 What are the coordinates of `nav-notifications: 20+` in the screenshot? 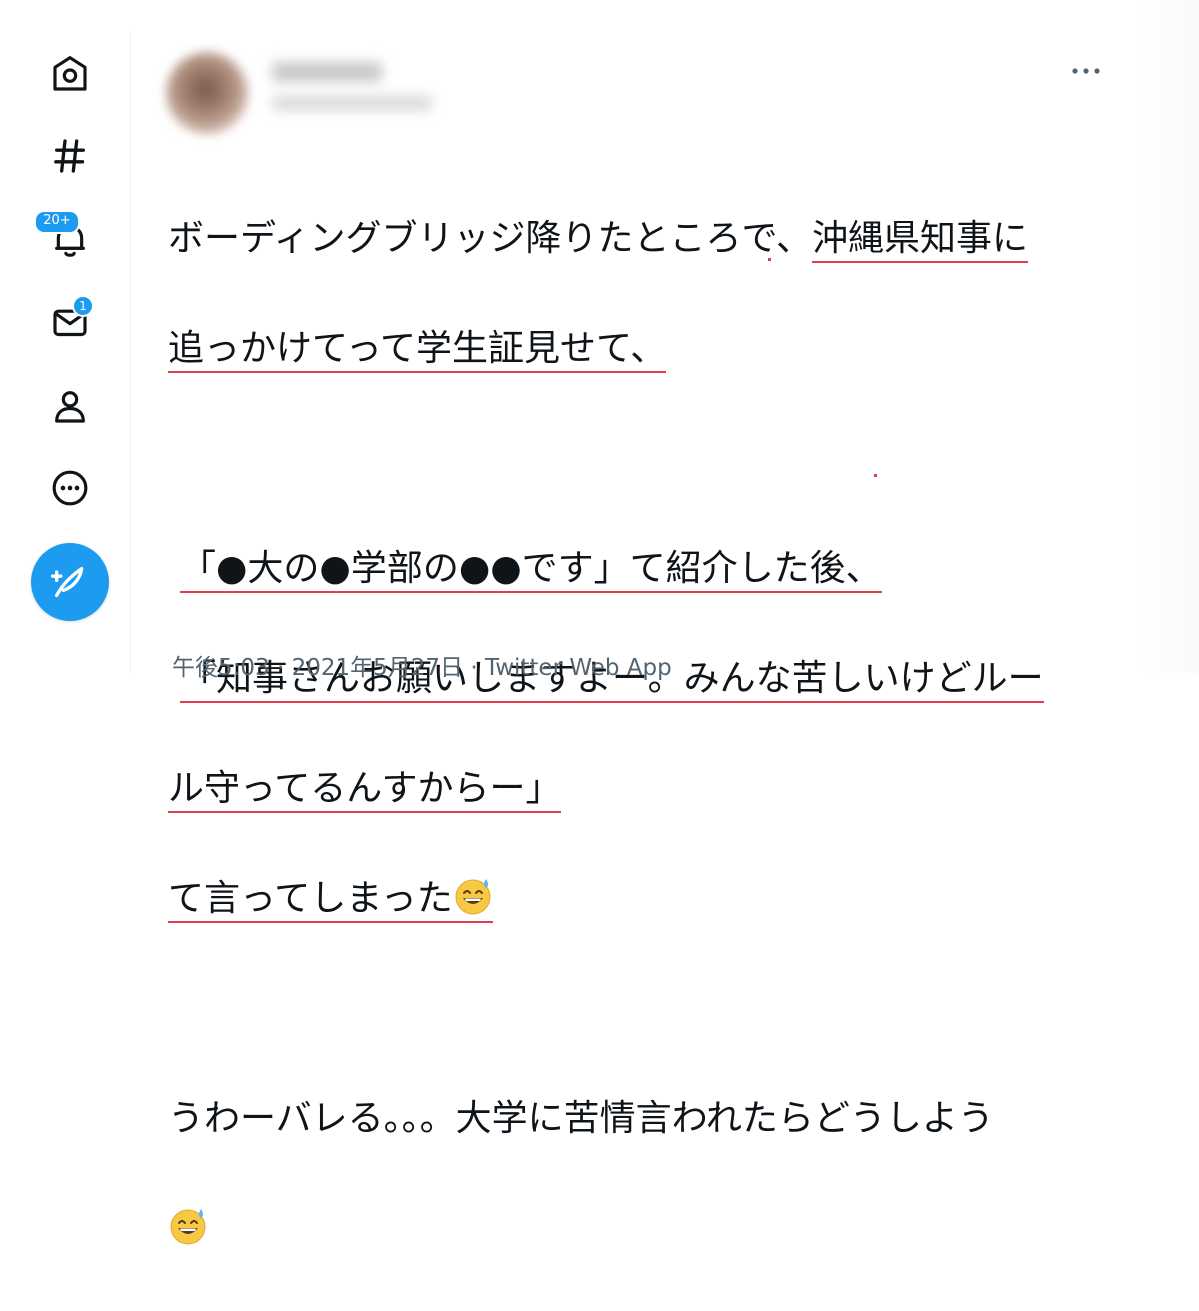 It's located at (67, 240).